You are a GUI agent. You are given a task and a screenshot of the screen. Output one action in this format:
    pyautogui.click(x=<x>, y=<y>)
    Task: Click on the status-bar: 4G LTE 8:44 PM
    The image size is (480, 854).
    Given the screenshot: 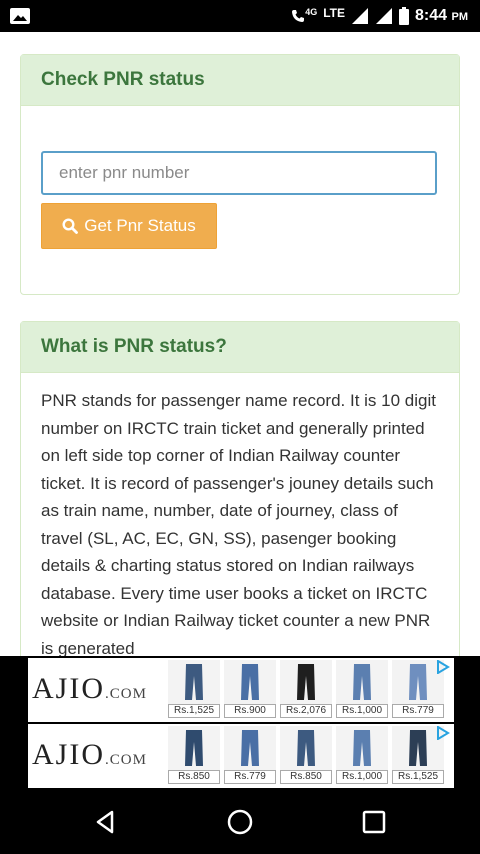 What is the action you would take?
    pyautogui.click(x=240, y=16)
    